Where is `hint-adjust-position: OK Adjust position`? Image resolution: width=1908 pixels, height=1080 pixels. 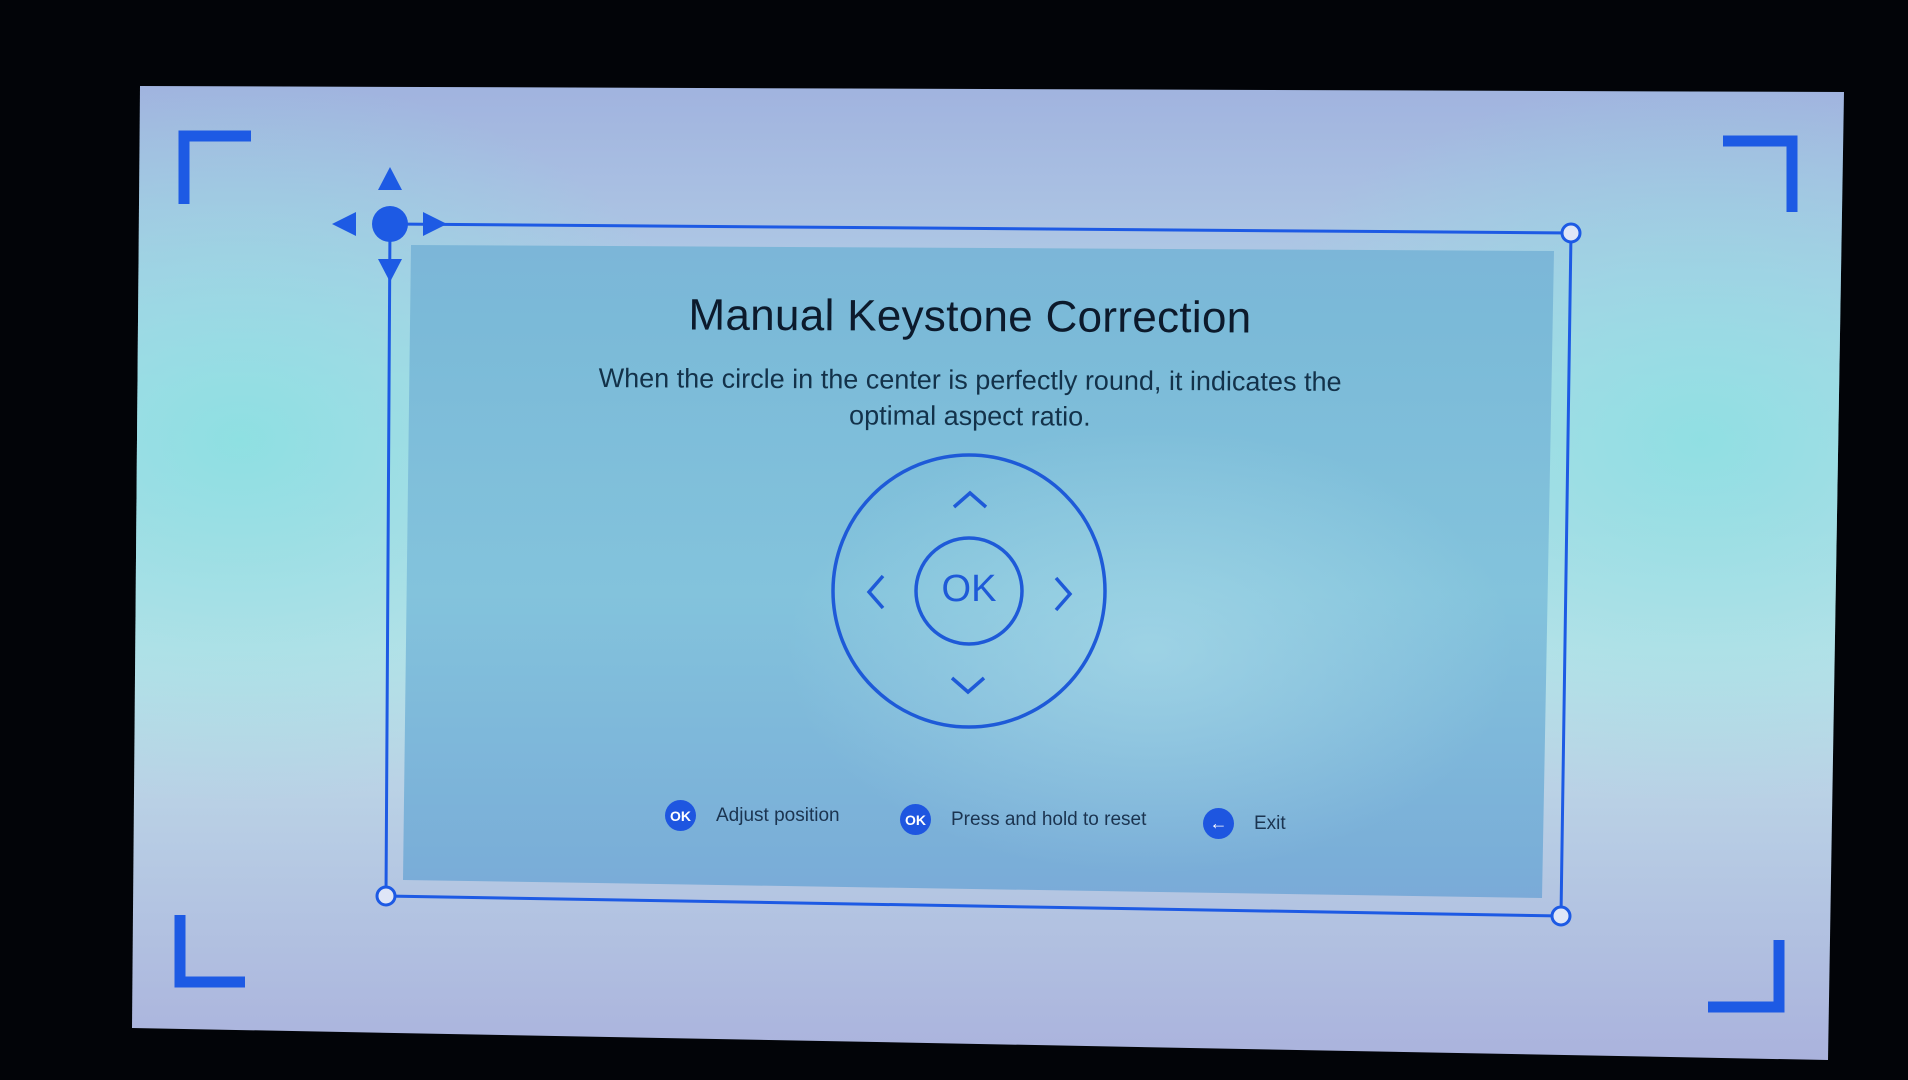
hint-adjust-position: OK Adjust position is located at coordinates (752, 815).